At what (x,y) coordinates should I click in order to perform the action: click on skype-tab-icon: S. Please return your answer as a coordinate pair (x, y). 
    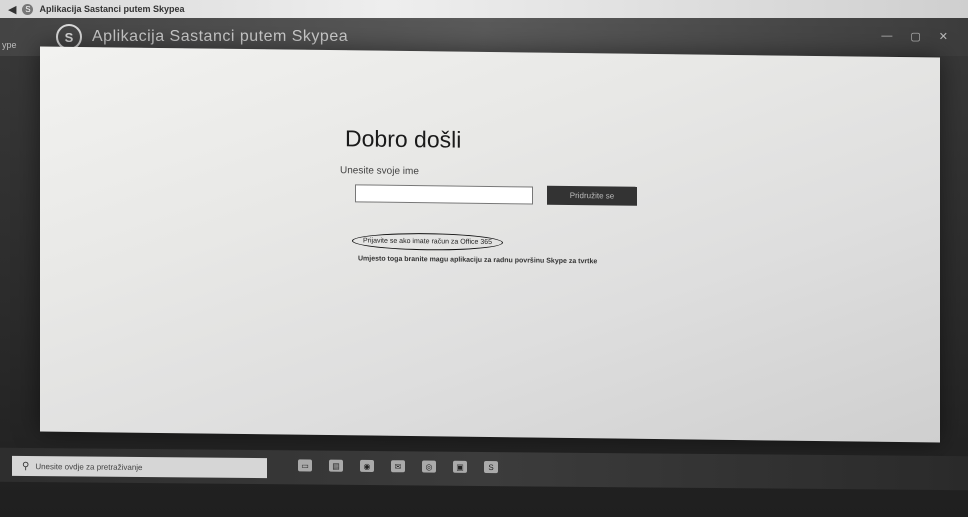
    Looking at the image, I should click on (28, 9).